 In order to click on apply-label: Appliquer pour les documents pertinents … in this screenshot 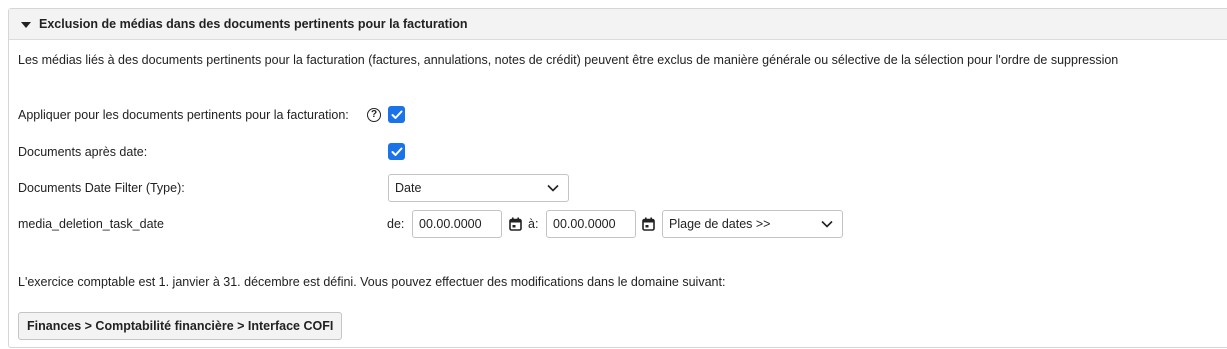, I will do `click(183, 115)`.